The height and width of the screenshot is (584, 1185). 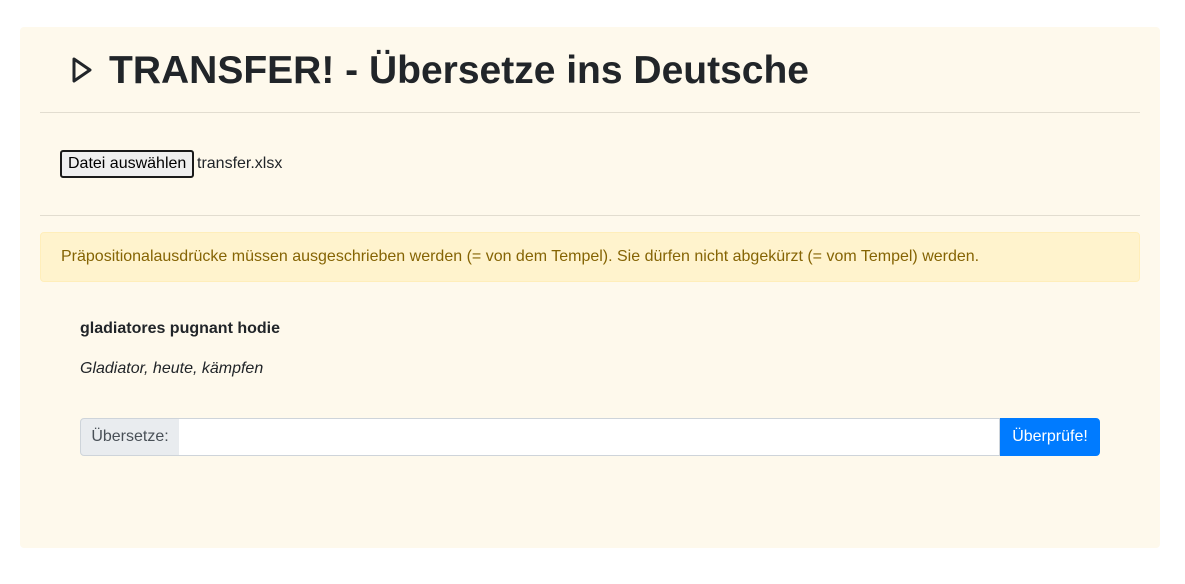 I want to click on vocabulary-hint: Gladiator, heute, kämpfen, so click(x=172, y=368).